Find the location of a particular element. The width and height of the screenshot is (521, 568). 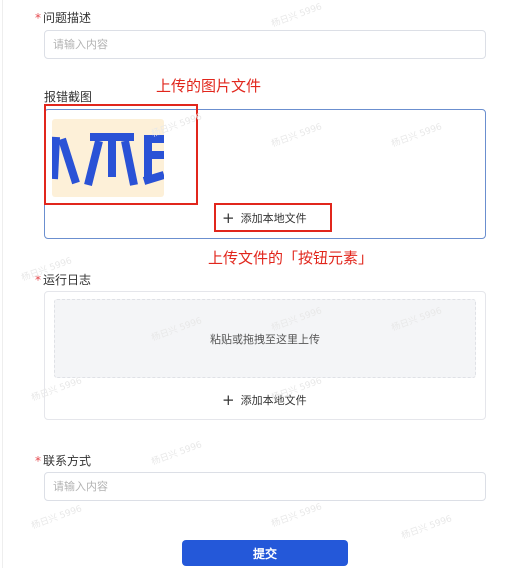

run-log-dropzone: 粘贴或拖拽至这里上传 is located at coordinates (265, 338).